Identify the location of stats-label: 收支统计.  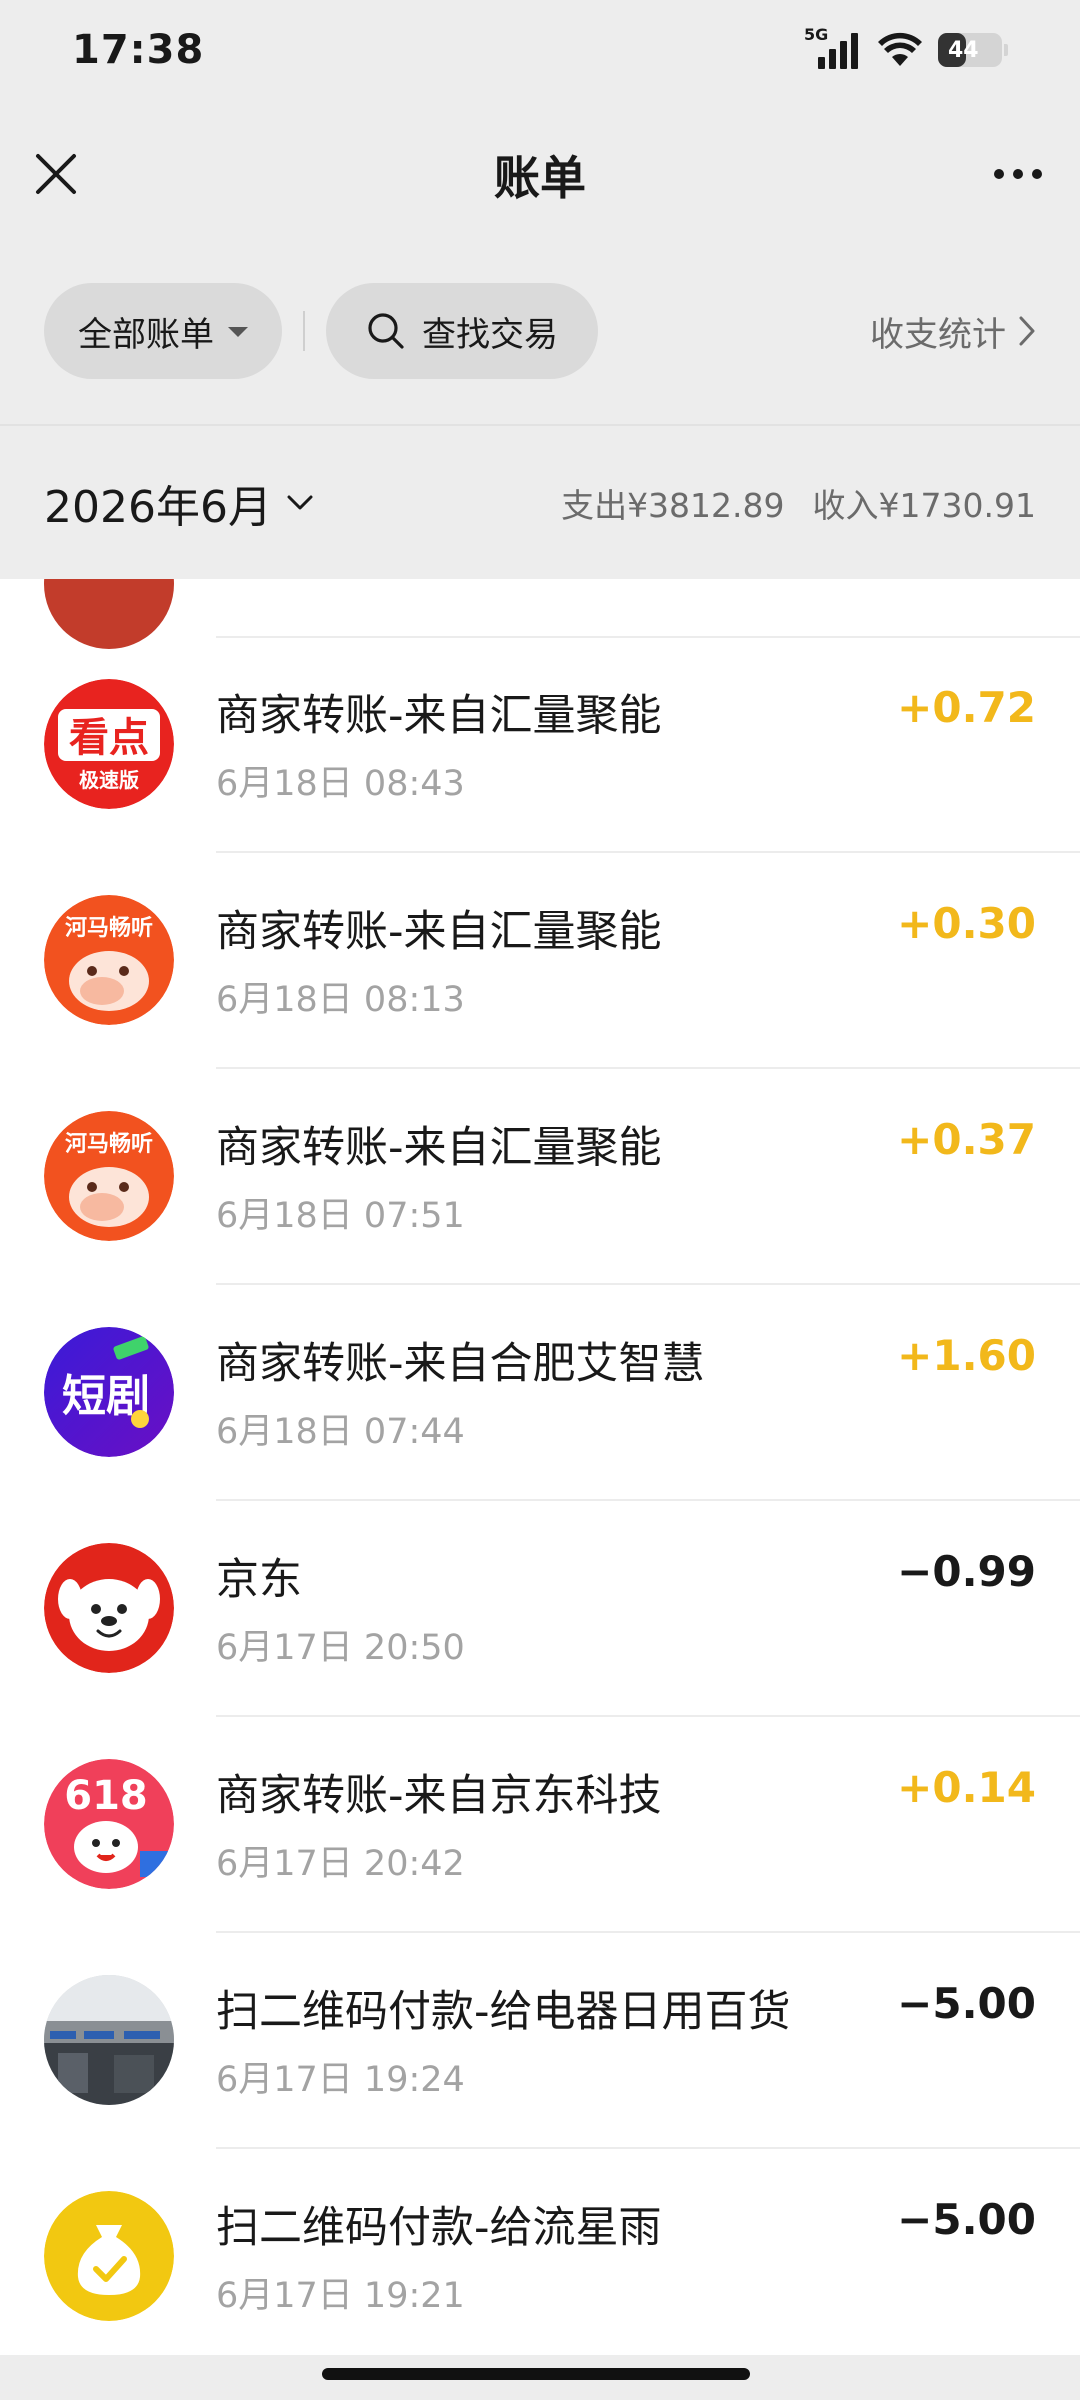
(938, 334).